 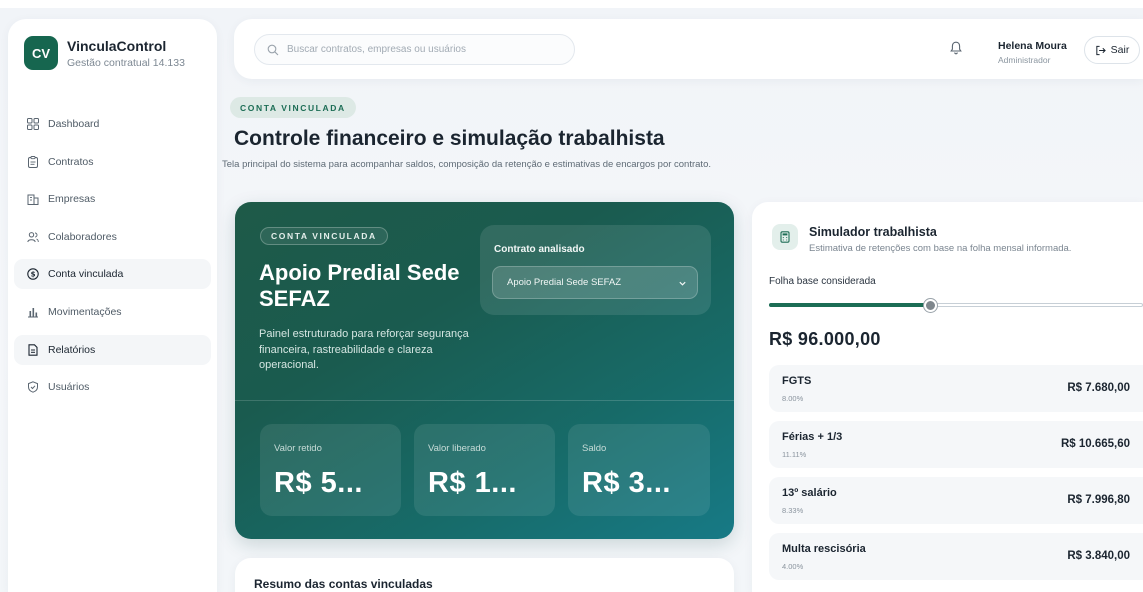 I want to click on logout-label: Sair, so click(x=1120, y=50).